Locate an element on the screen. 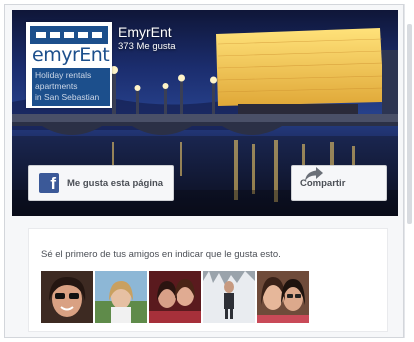 The height and width of the screenshot is (342, 414). like-page-button: f Me gusta esta página is located at coordinates (101, 183).